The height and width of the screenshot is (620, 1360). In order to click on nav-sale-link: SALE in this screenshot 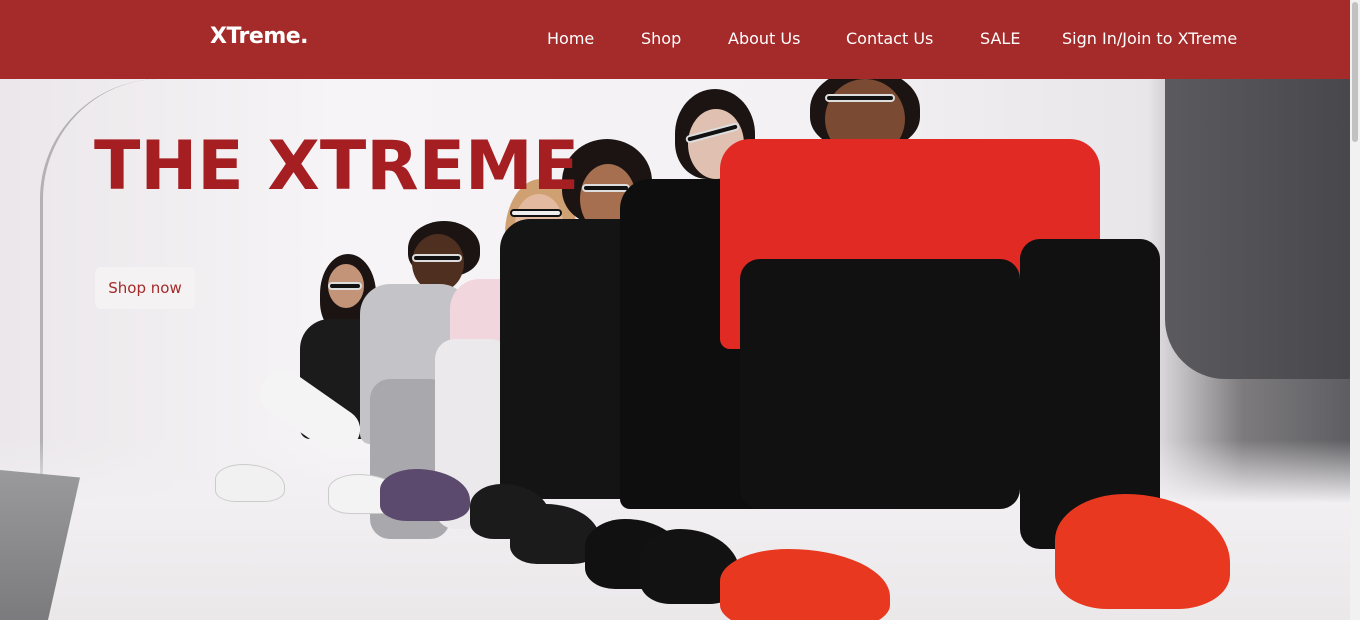, I will do `click(1000, 38)`.